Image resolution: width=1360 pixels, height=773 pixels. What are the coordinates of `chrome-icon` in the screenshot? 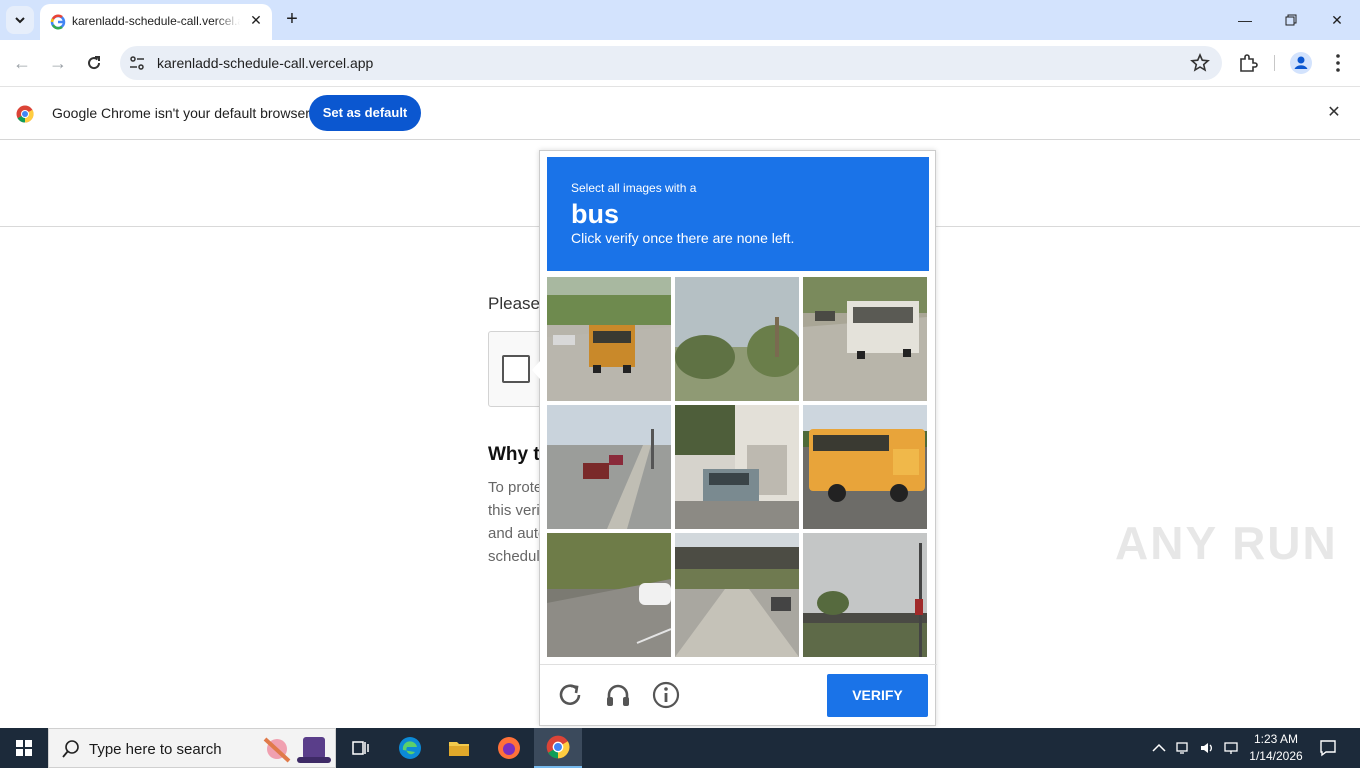 It's located at (558, 747).